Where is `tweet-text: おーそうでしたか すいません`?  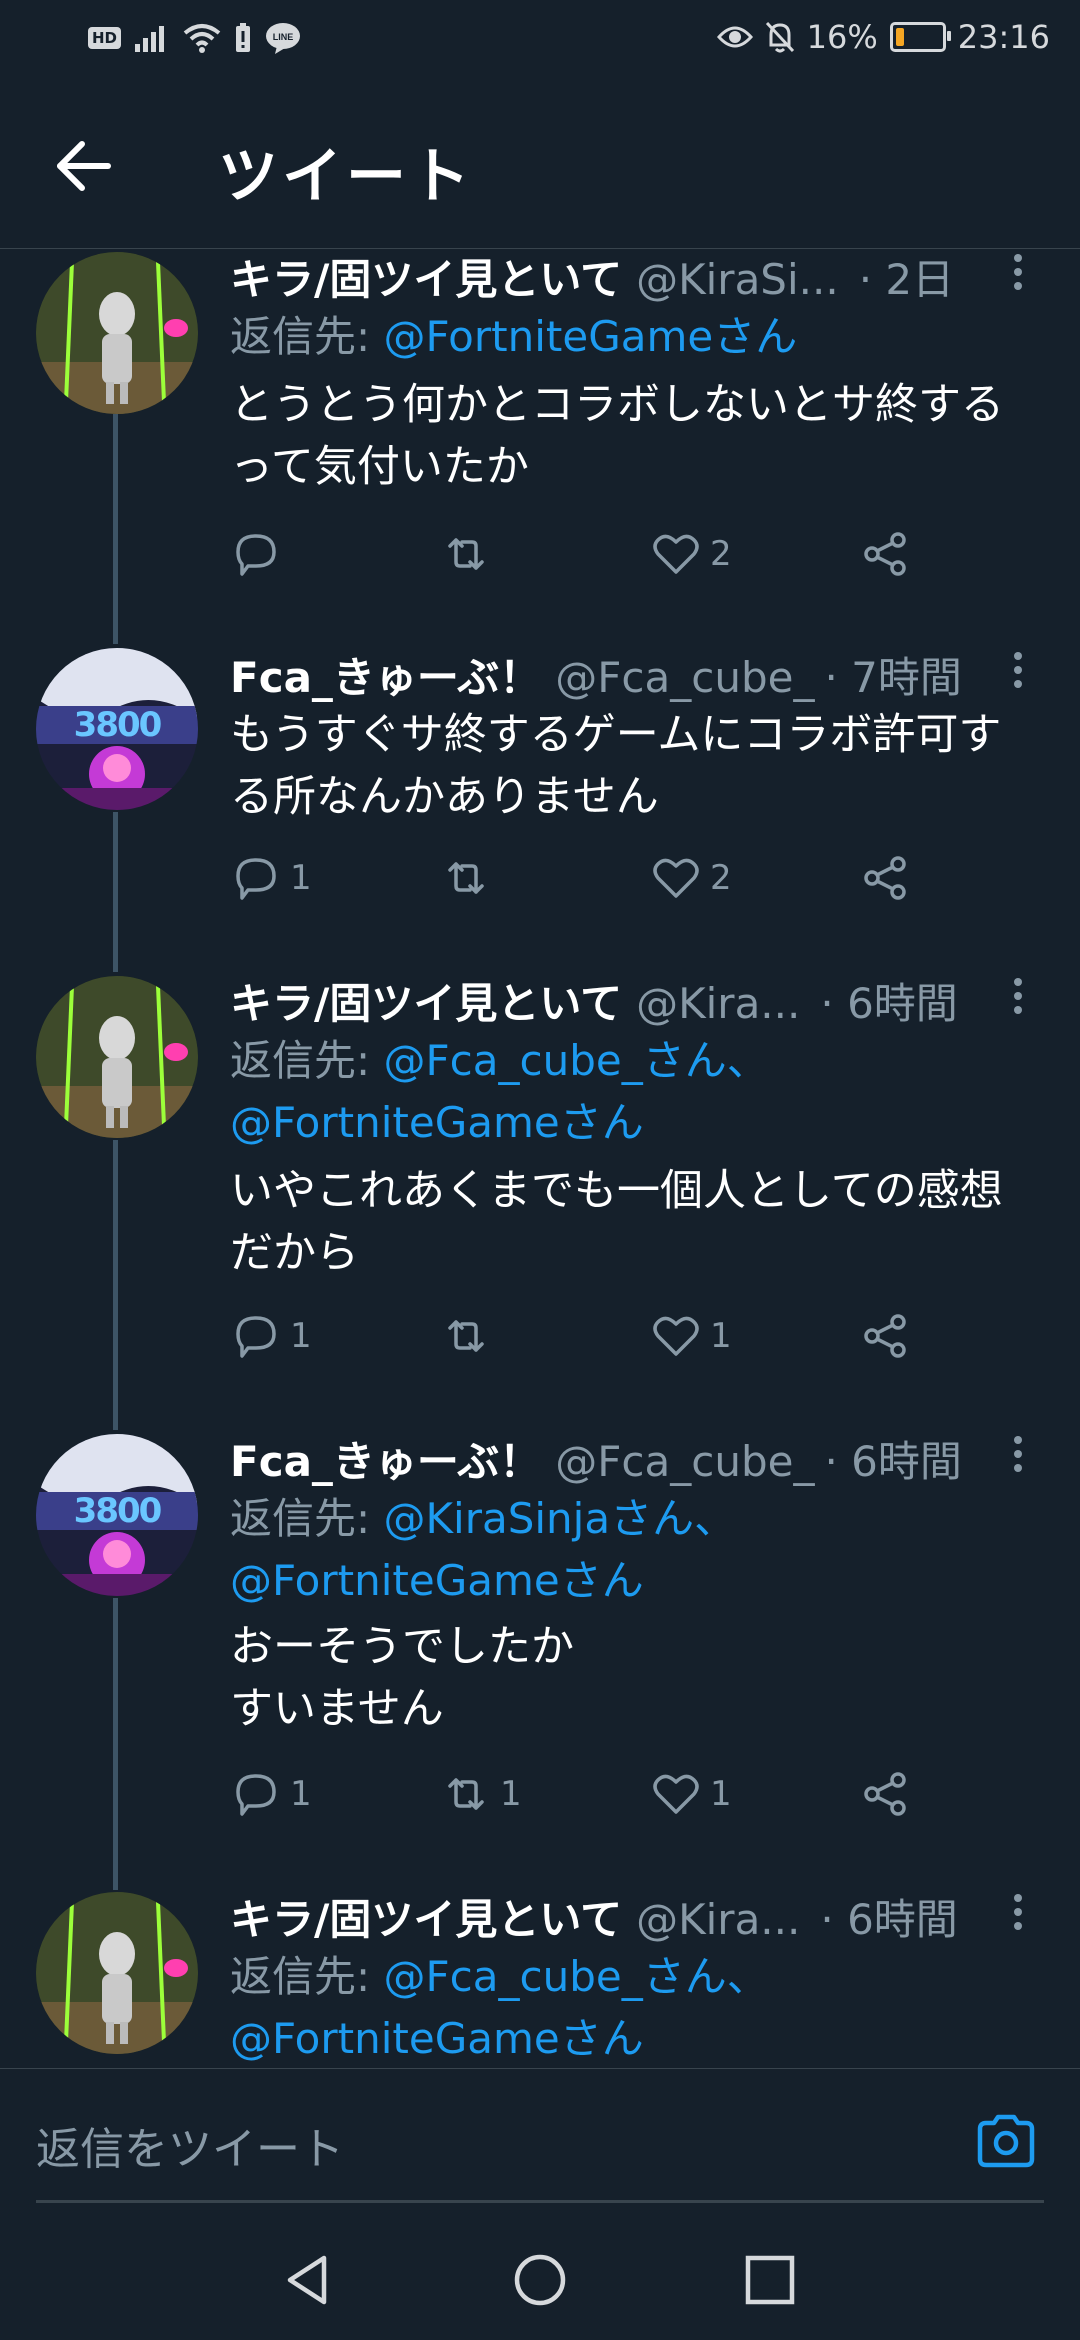
tweet-text: おーそうでしたか すいません is located at coordinates (402, 1678).